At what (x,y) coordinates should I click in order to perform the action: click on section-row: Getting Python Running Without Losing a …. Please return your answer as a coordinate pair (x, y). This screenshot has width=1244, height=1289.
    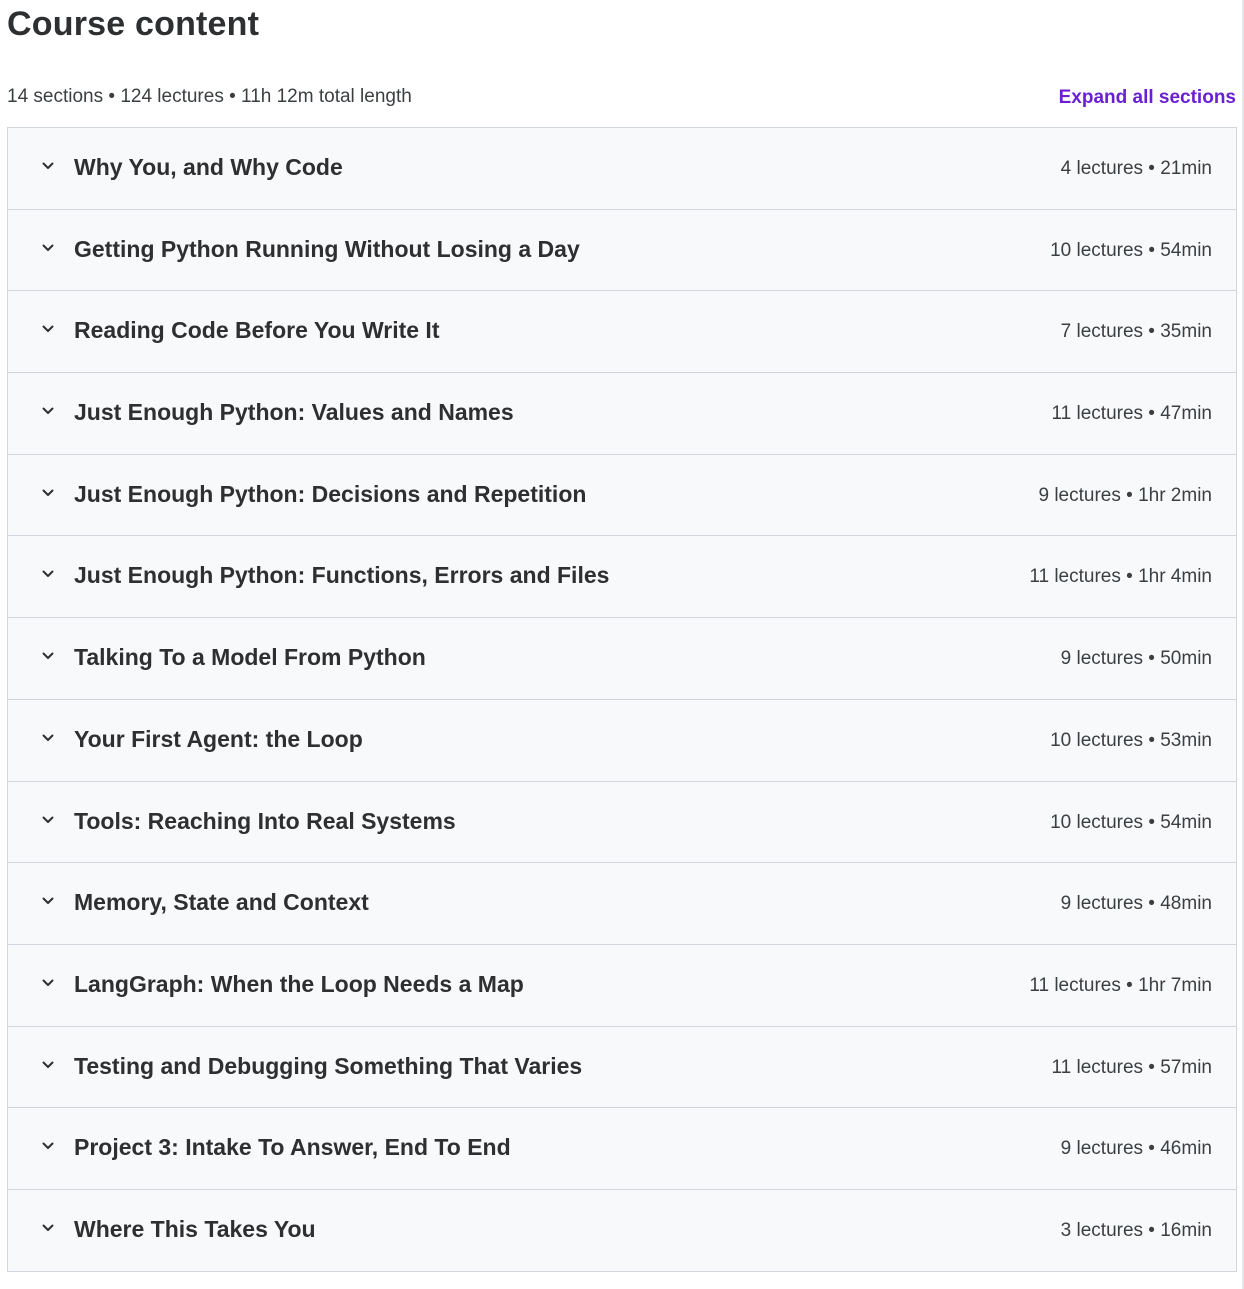
    Looking at the image, I should click on (622, 250).